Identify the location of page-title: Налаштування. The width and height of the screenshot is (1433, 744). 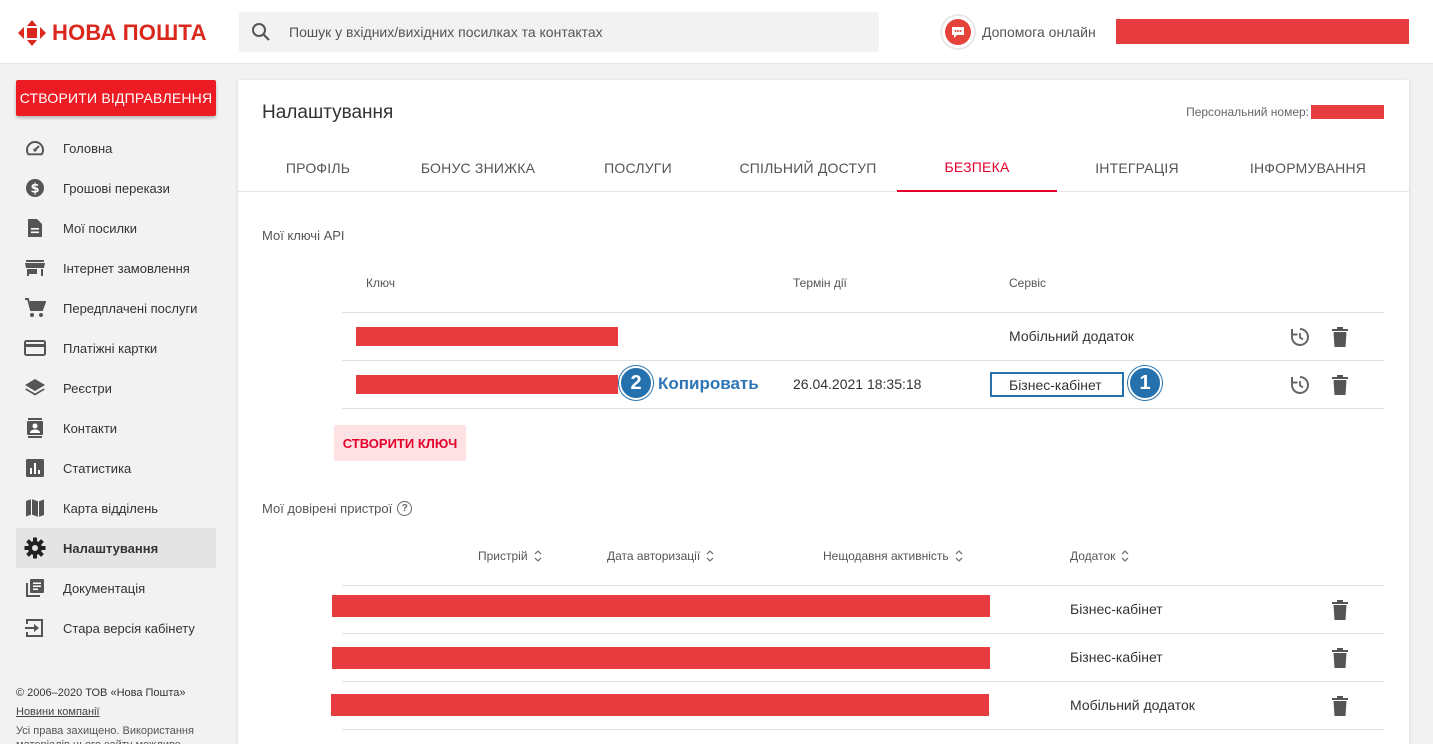
(328, 112).